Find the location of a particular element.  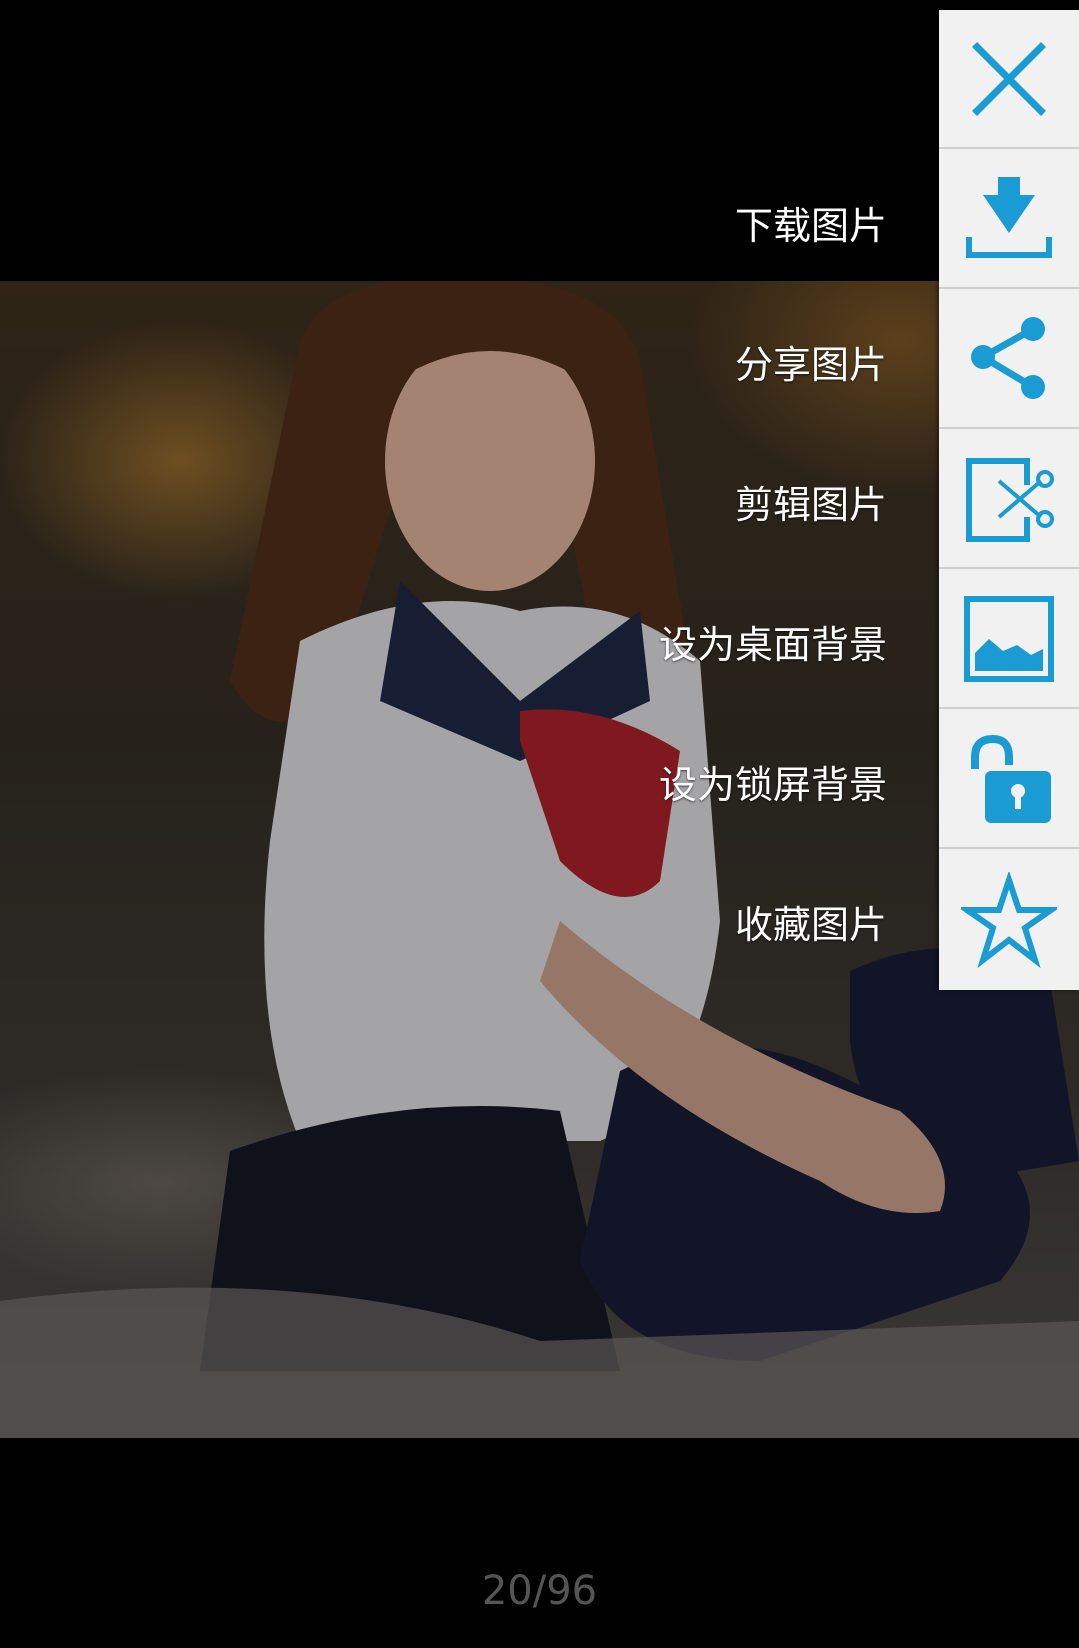

share-icon is located at coordinates (1008, 357).